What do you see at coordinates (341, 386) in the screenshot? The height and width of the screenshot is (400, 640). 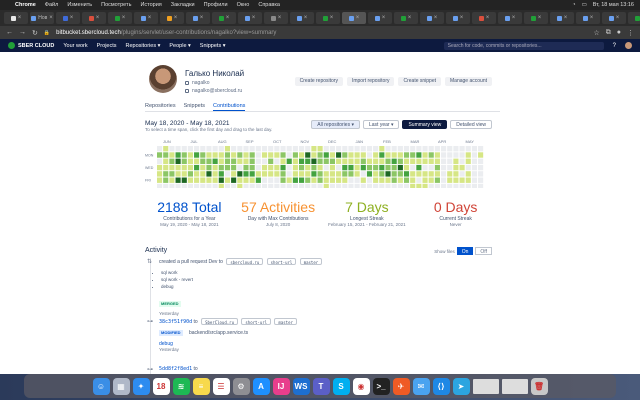 I see `dock-skype-icon: S` at bounding box center [341, 386].